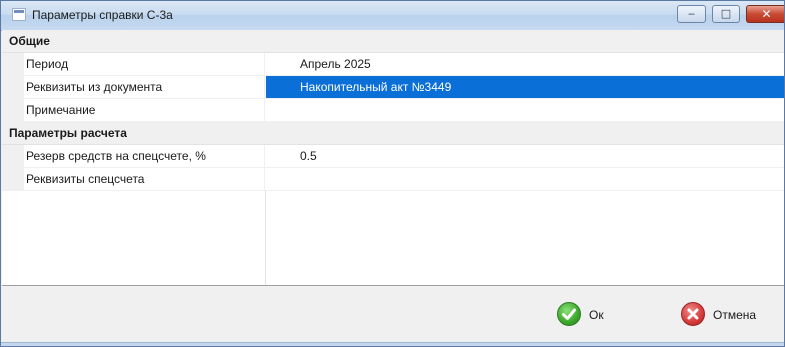 The width and height of the screenshot is (785, 347). What do you see at coordinates (61, 110) in the screenshot?
I see `property-name: Примечание` at bounding box center [61, 110].